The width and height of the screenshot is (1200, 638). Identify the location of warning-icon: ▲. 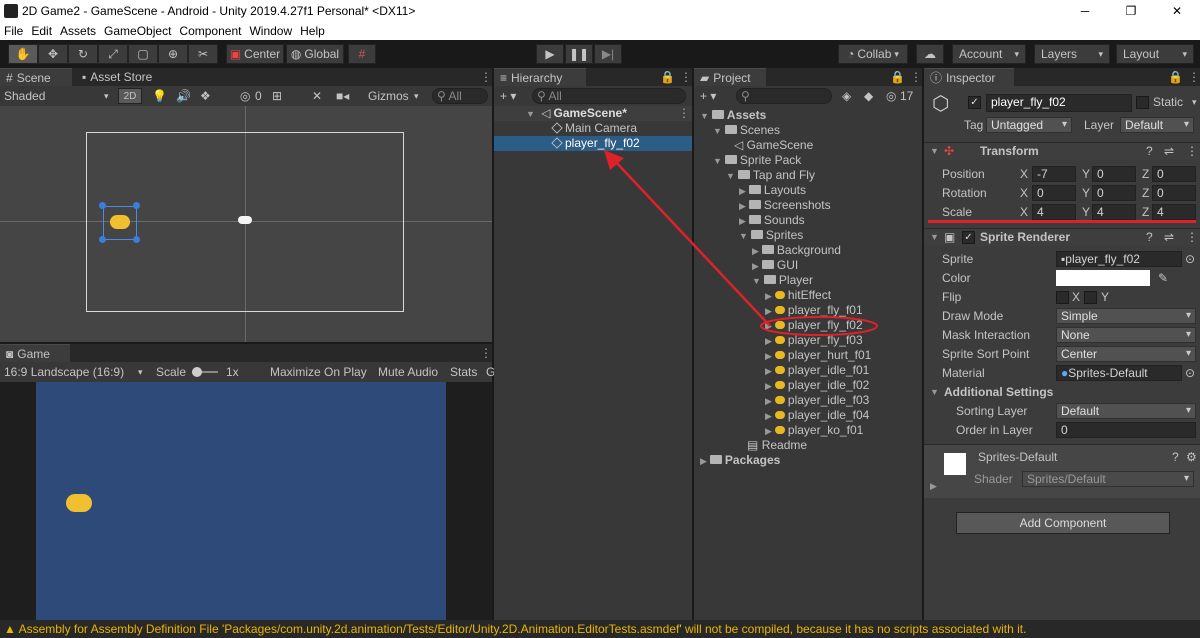
(11, 629).